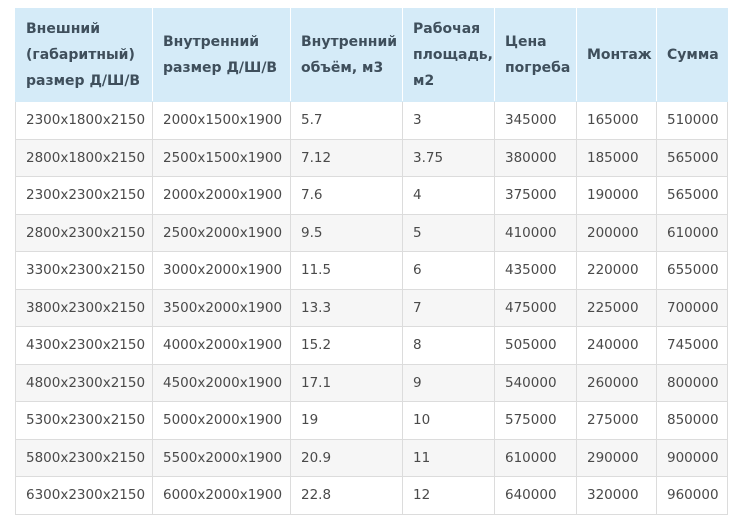 The height and width of the screenshot is (523, 743). I want to click on cell-installation: 200000, so click(616, 232).